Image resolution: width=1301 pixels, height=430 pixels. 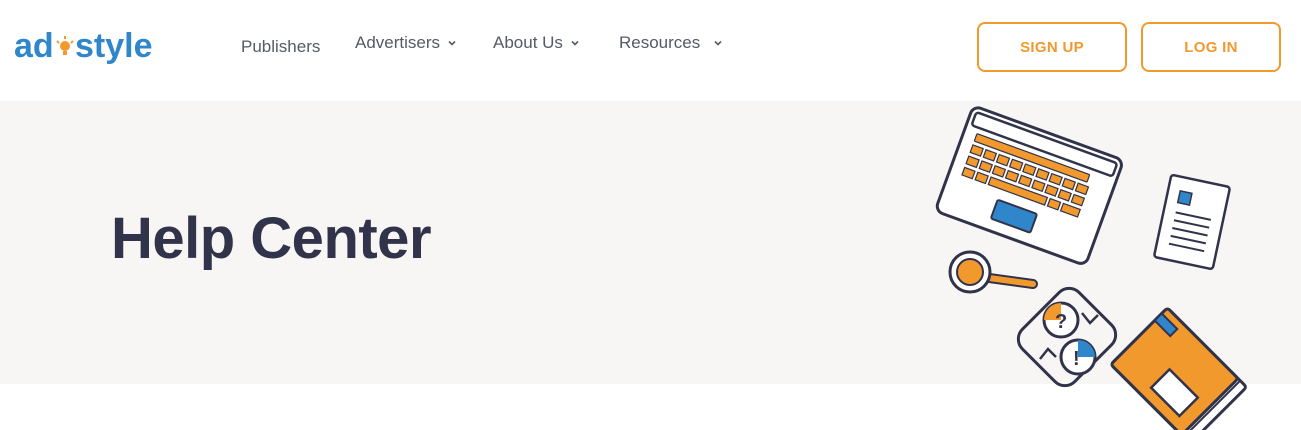 I want to click on nav-item-label: Resources, so click(x=660, y=42).